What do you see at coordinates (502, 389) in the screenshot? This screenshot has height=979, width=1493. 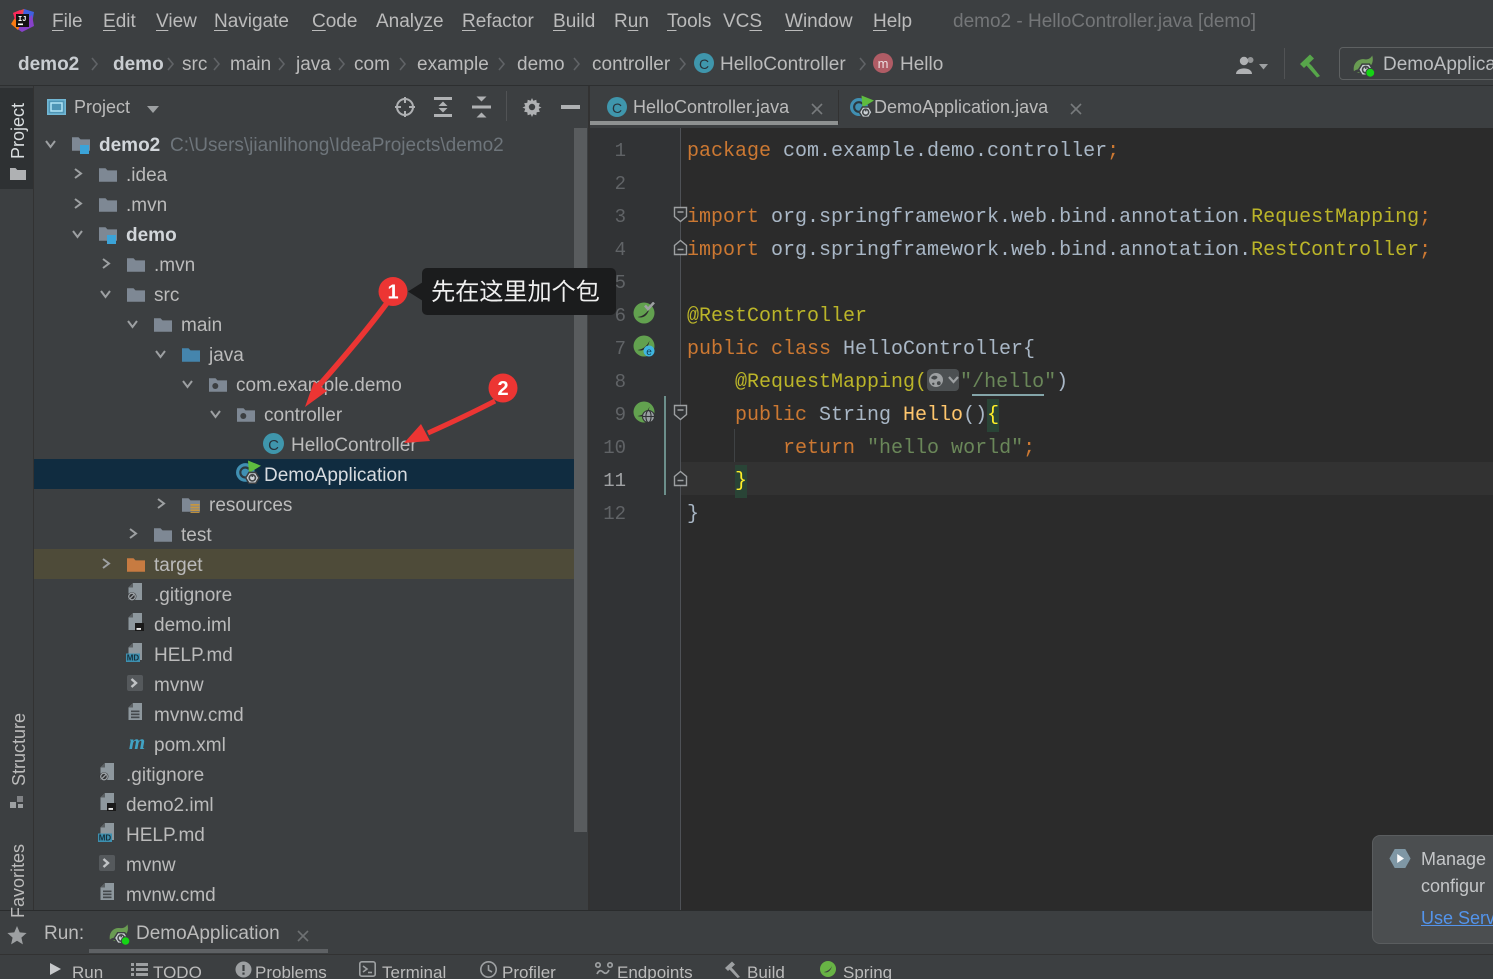 I see `svg-text: 2` at bounding box center [502, 389].